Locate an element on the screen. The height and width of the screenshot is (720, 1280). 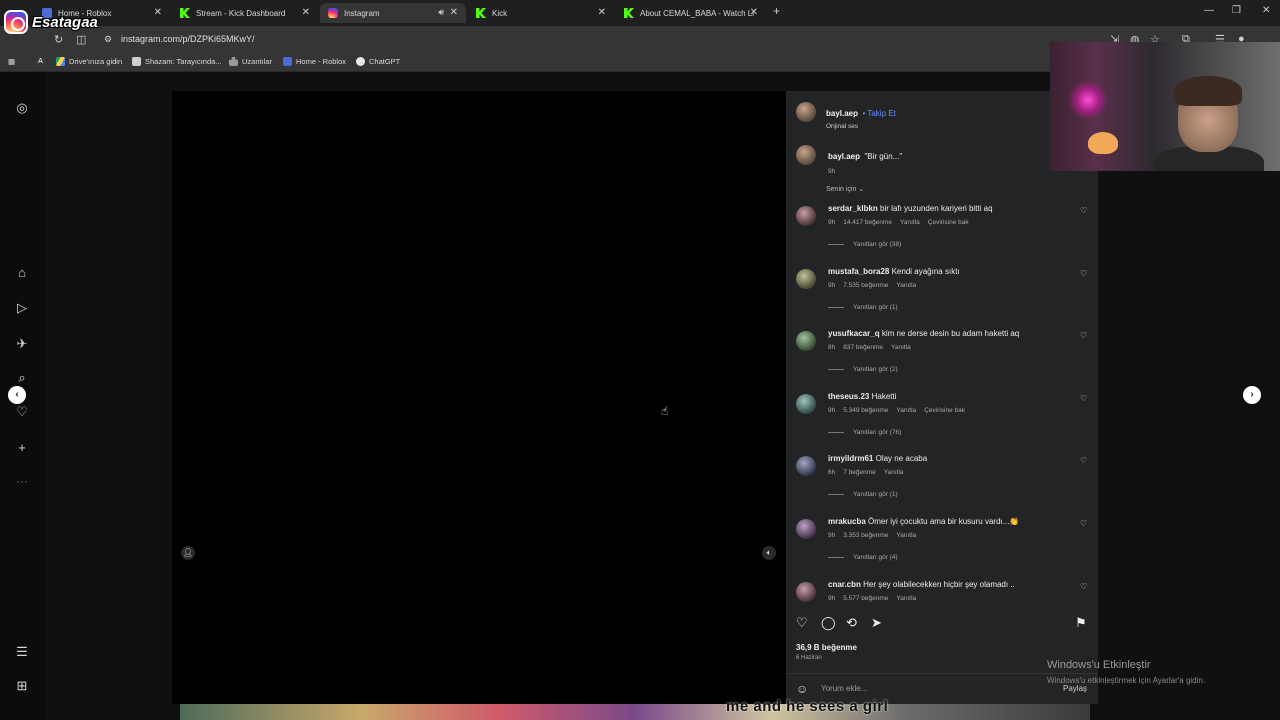
comment-likes: 5.349 beğenme is located at coordinates (865, 410).